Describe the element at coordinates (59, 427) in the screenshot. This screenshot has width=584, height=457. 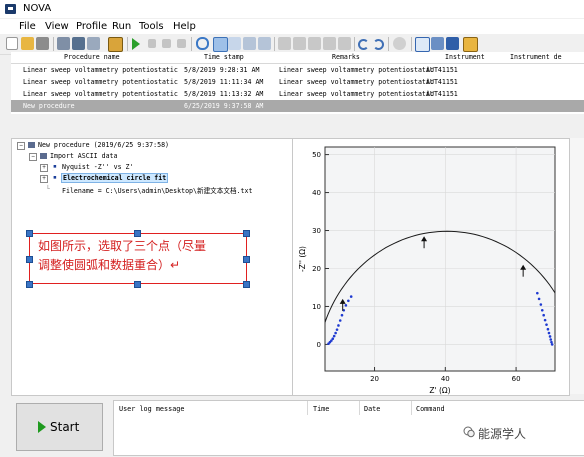
I see `start-button: Start` at that location.